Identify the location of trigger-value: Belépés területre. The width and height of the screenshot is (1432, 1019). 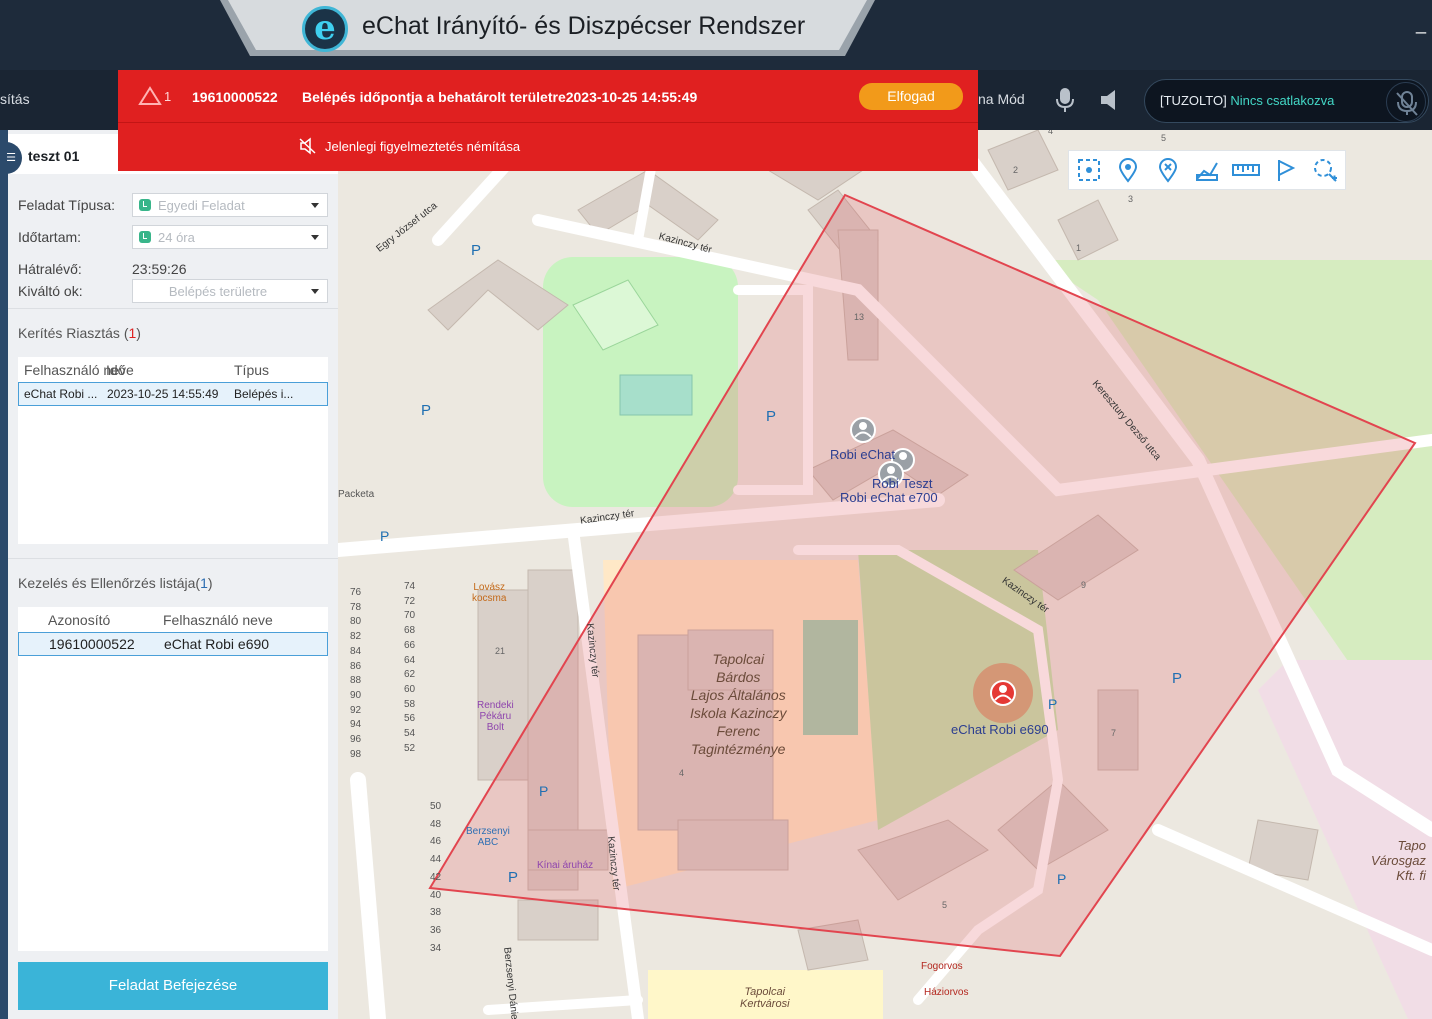
(218, 291).